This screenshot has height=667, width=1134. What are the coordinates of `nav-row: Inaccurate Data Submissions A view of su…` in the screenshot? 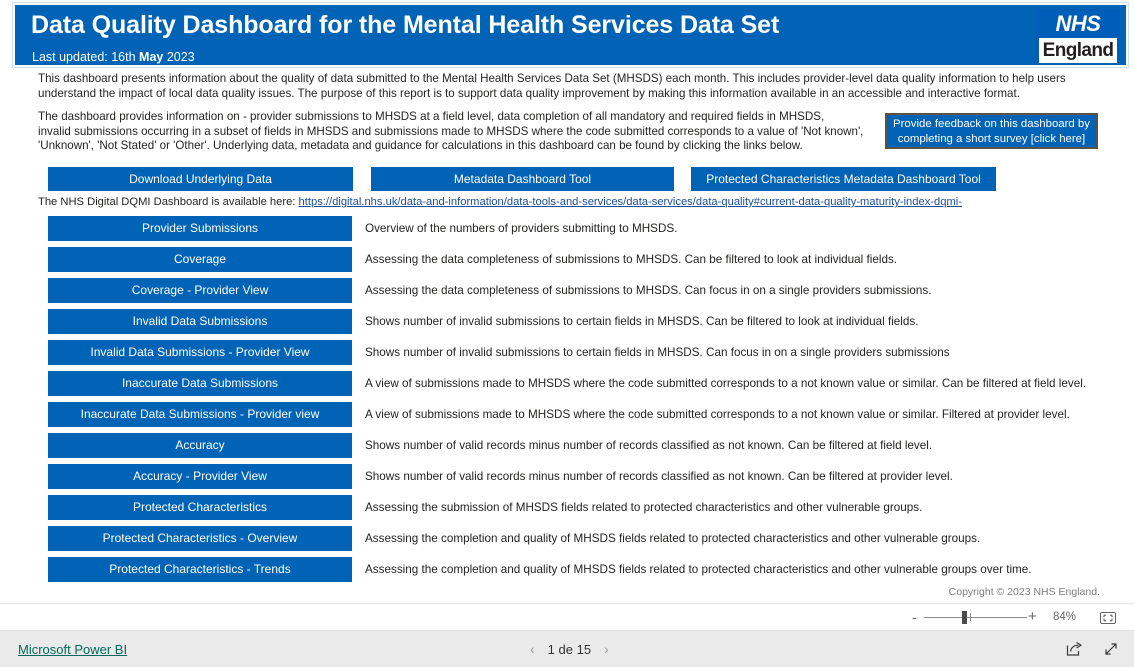 It's located at (567, 383).